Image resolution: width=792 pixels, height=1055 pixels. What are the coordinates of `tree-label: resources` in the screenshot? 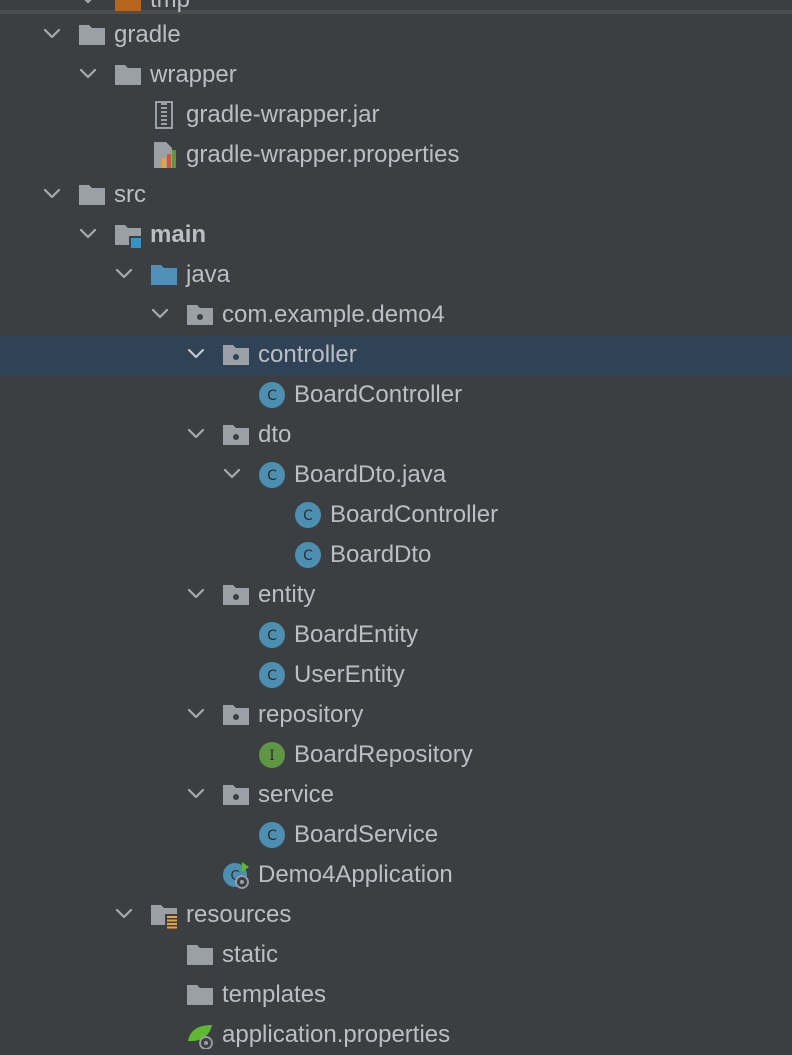 It's located at (239, 914).